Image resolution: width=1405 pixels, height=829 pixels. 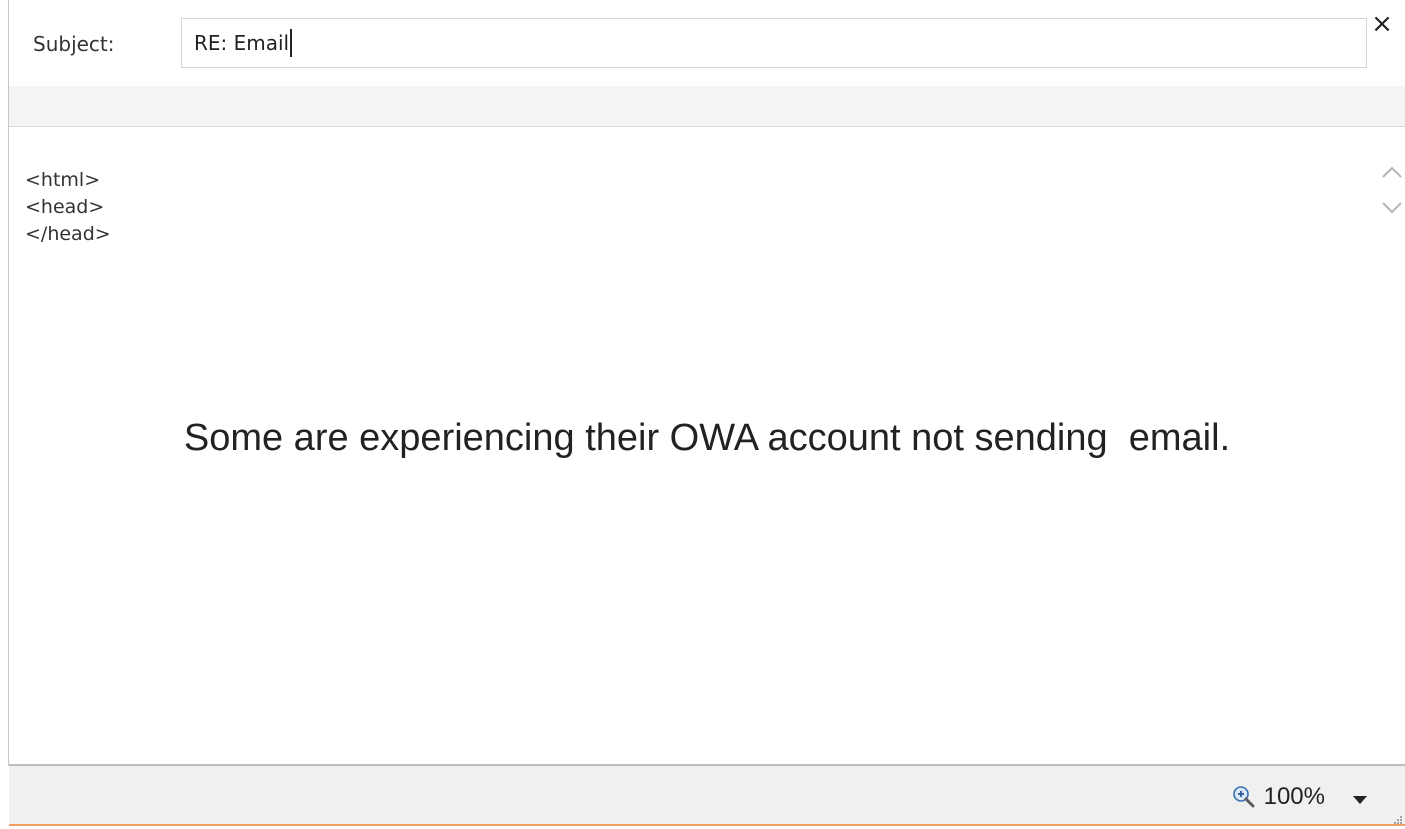 I want to click on close-icon: ×, so click(x=1382, y=24).